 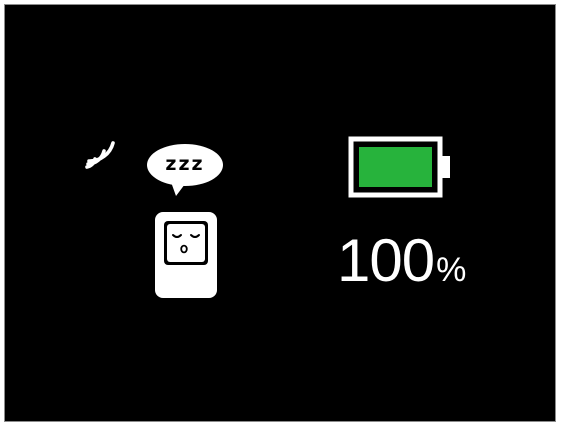 What do you see at coordinates (386, 260) in the screenshot?
I see `battery-percent-value: 100` at bounding box center [386, 260].